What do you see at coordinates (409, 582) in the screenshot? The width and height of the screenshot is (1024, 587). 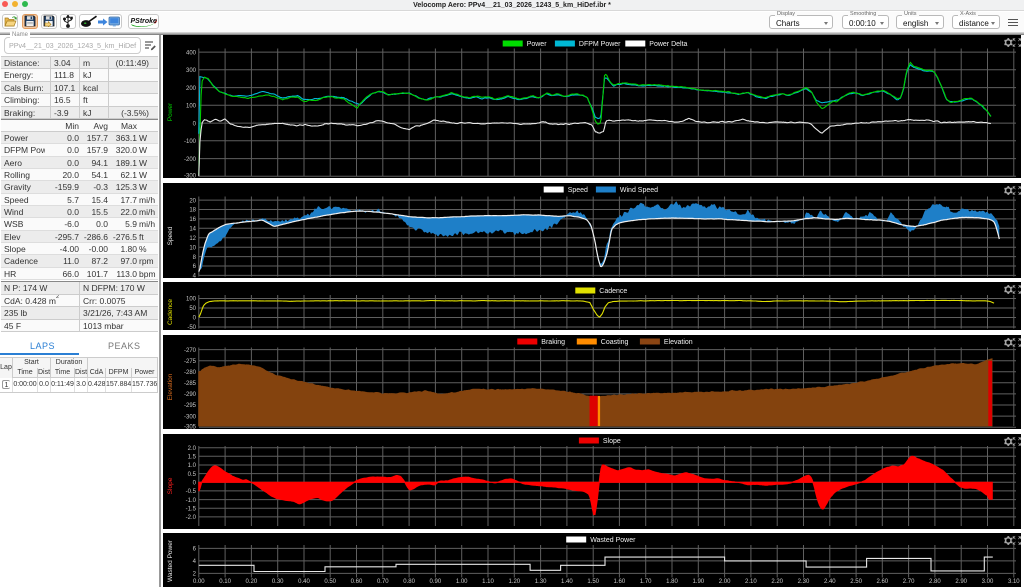 I see `svg-text: 0.80` at bounding box center [409, 582].